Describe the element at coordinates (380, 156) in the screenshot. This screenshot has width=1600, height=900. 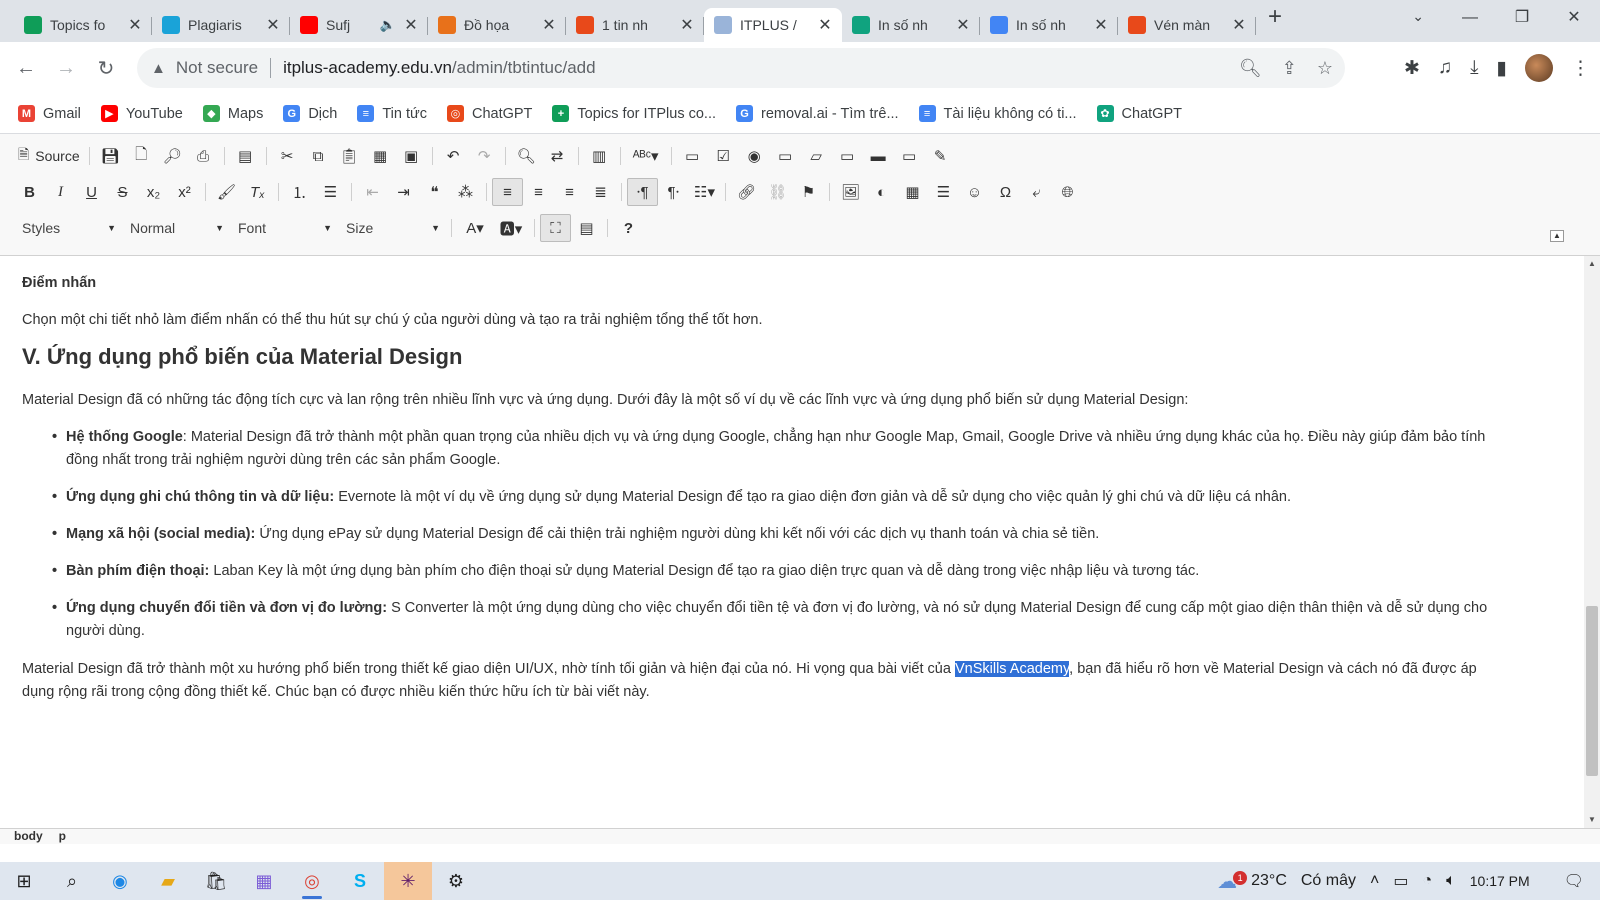
I see `paste-text-icon: ▦` at that location.